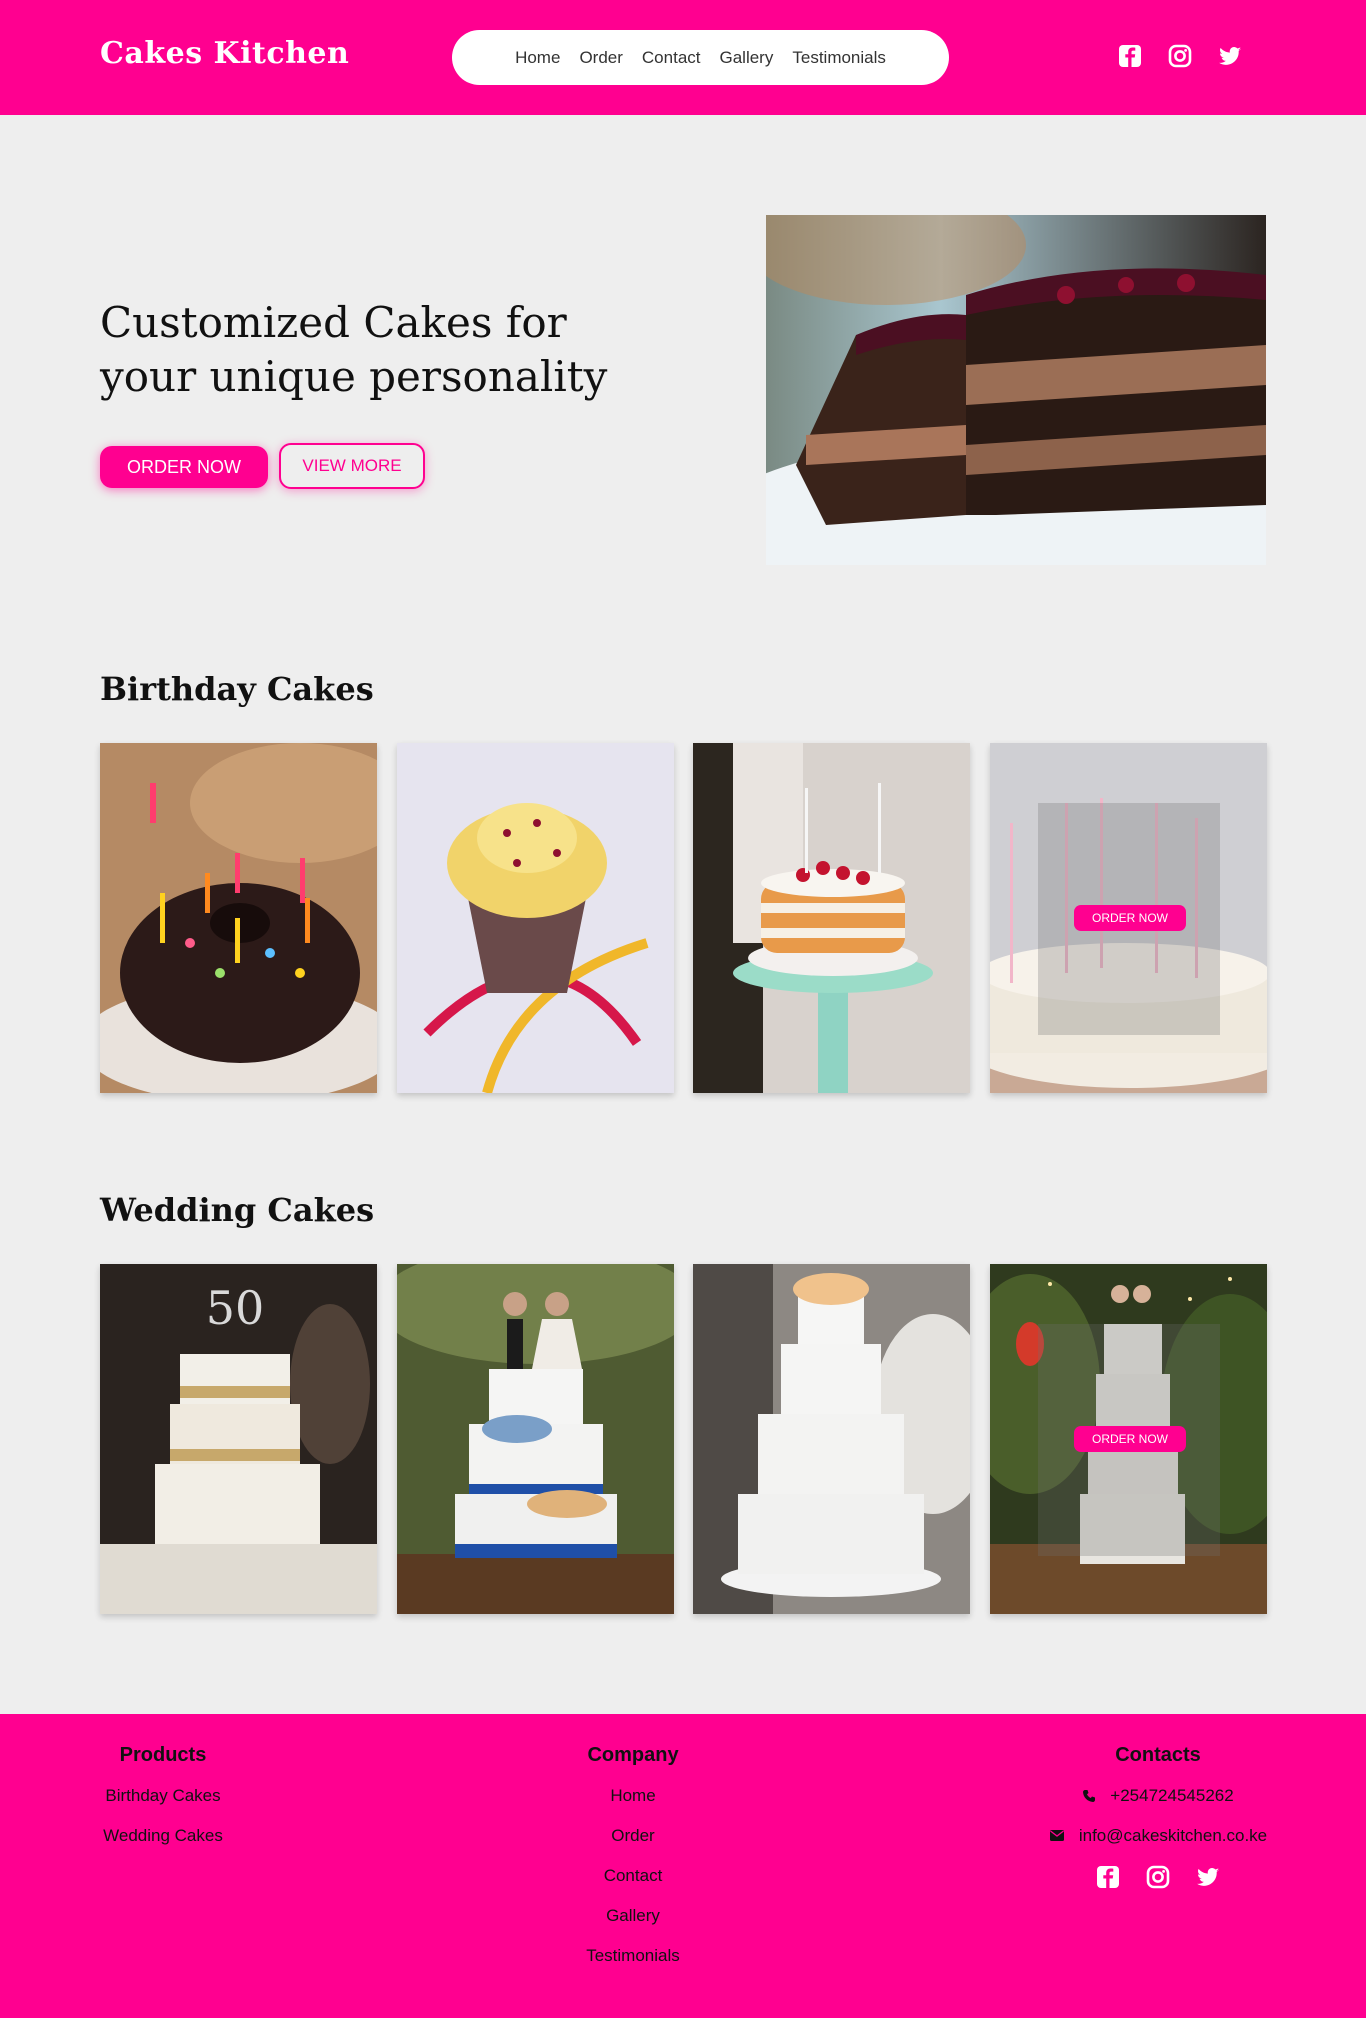  What do you see at coordinates (163, 1755) in the screenshot?
I see `footer-products-title: Products` at bounding box center [163, 1755].